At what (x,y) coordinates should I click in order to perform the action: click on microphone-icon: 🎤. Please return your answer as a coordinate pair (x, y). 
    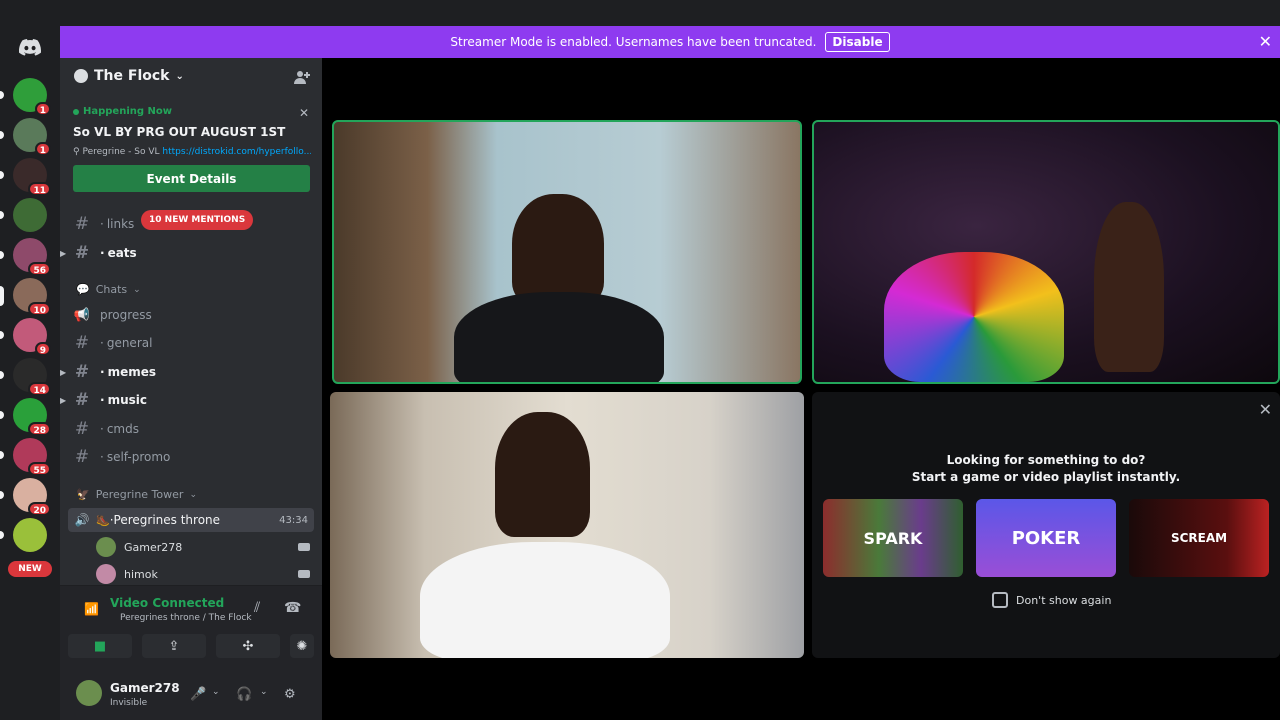
    Looking at the image, I should click on (198, 694).